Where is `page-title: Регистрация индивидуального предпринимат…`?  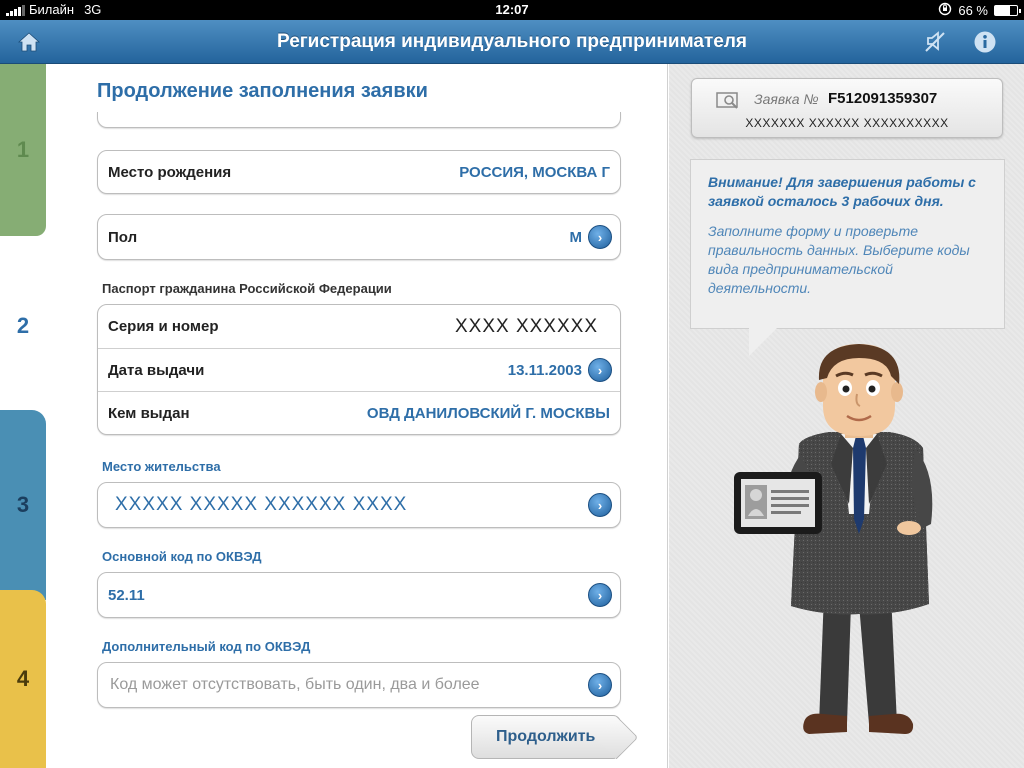 page-title: Регистрация индивидуального предпринимат… is located at coordinates (512, 41).